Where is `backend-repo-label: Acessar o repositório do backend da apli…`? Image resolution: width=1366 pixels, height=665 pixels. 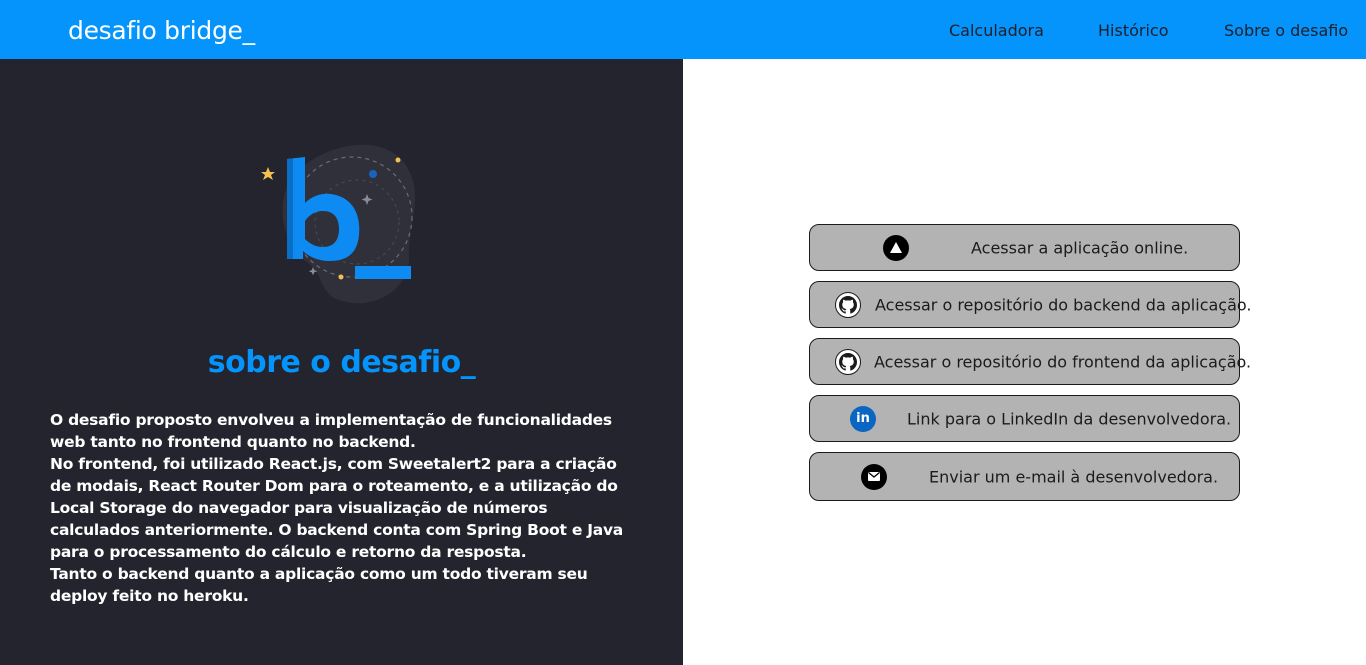 backend-repo-label: Acessar o repositório do backend da apli… is located at coordinates (1063, 304).